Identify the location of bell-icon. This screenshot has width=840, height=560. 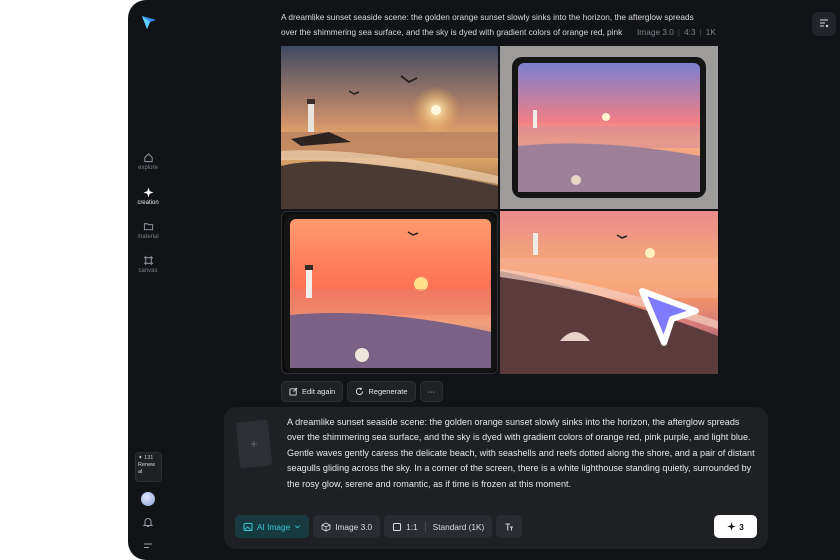
(148, 522).